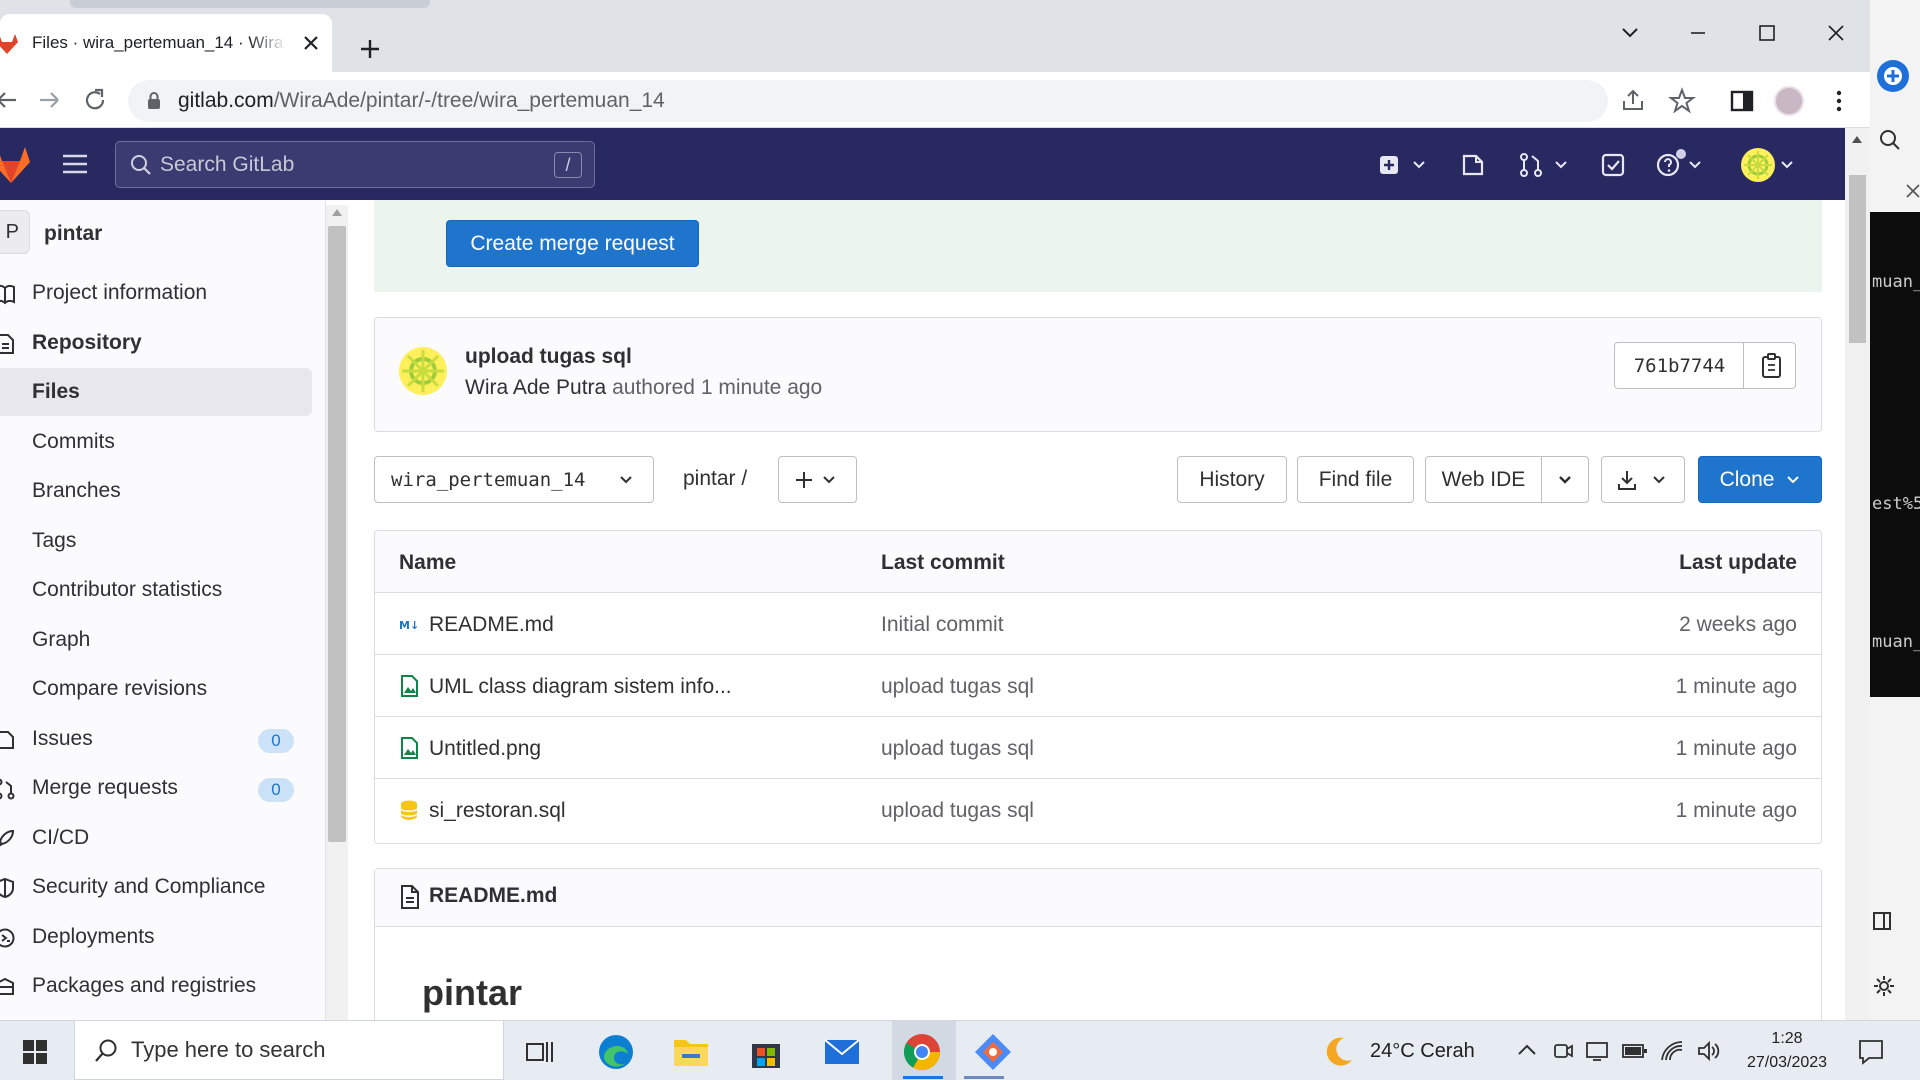 The width and height of the screenshot is (1920, 1080). I want to click on sidebar-item-commits: Commits, so click(156, 442).